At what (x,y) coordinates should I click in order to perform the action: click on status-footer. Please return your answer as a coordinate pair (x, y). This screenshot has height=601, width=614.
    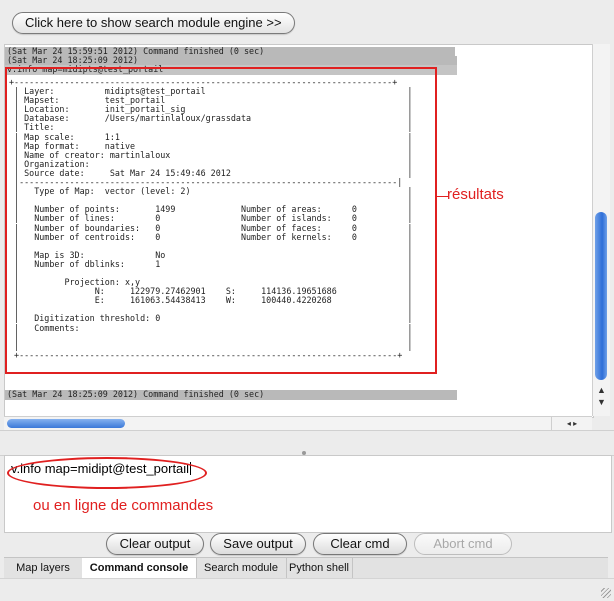
    Looking at the image, I should click on (307, 589).